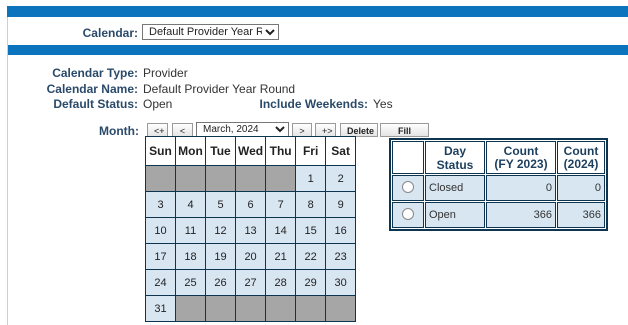 This screenshot has width=628, height=325. I want to click on calendar-day-cell: 18, so click(190, 256).